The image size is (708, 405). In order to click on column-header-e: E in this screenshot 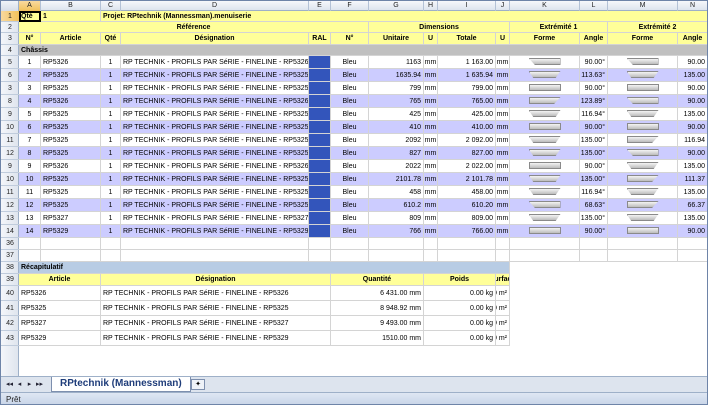, I will do `click(320, 6)`.